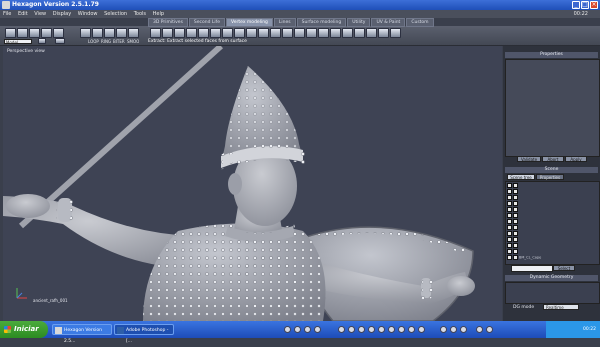 The width and height of the screenshot is (600, 347). Describe the element at coordinates (551, 257) in the screenshot. I see `scene-tree-item: BM_CL_Cape` at that location.